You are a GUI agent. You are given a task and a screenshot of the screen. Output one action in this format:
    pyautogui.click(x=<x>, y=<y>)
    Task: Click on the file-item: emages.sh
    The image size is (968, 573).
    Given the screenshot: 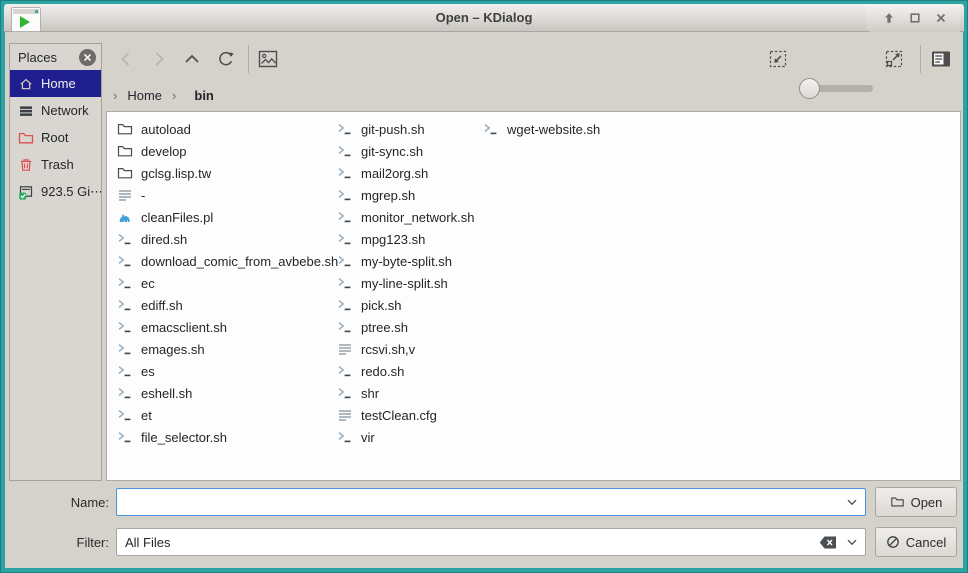 What is the action you would take?
    pyautogui.click(x=224, y=349)
    